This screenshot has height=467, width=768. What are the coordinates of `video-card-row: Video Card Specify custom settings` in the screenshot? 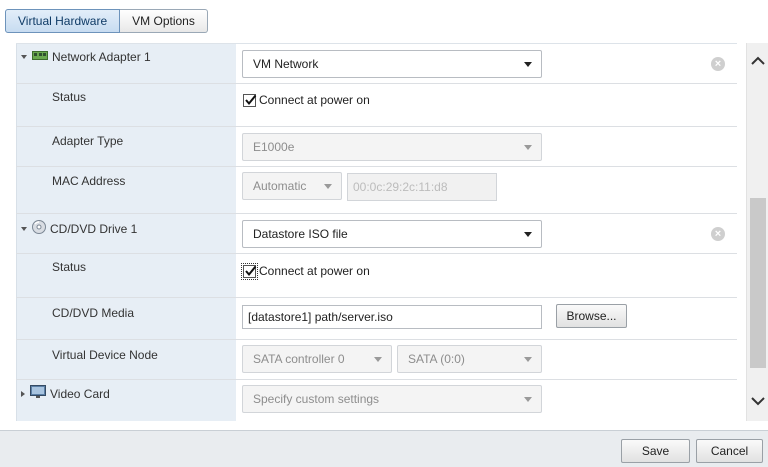 It's located at (376, 400).